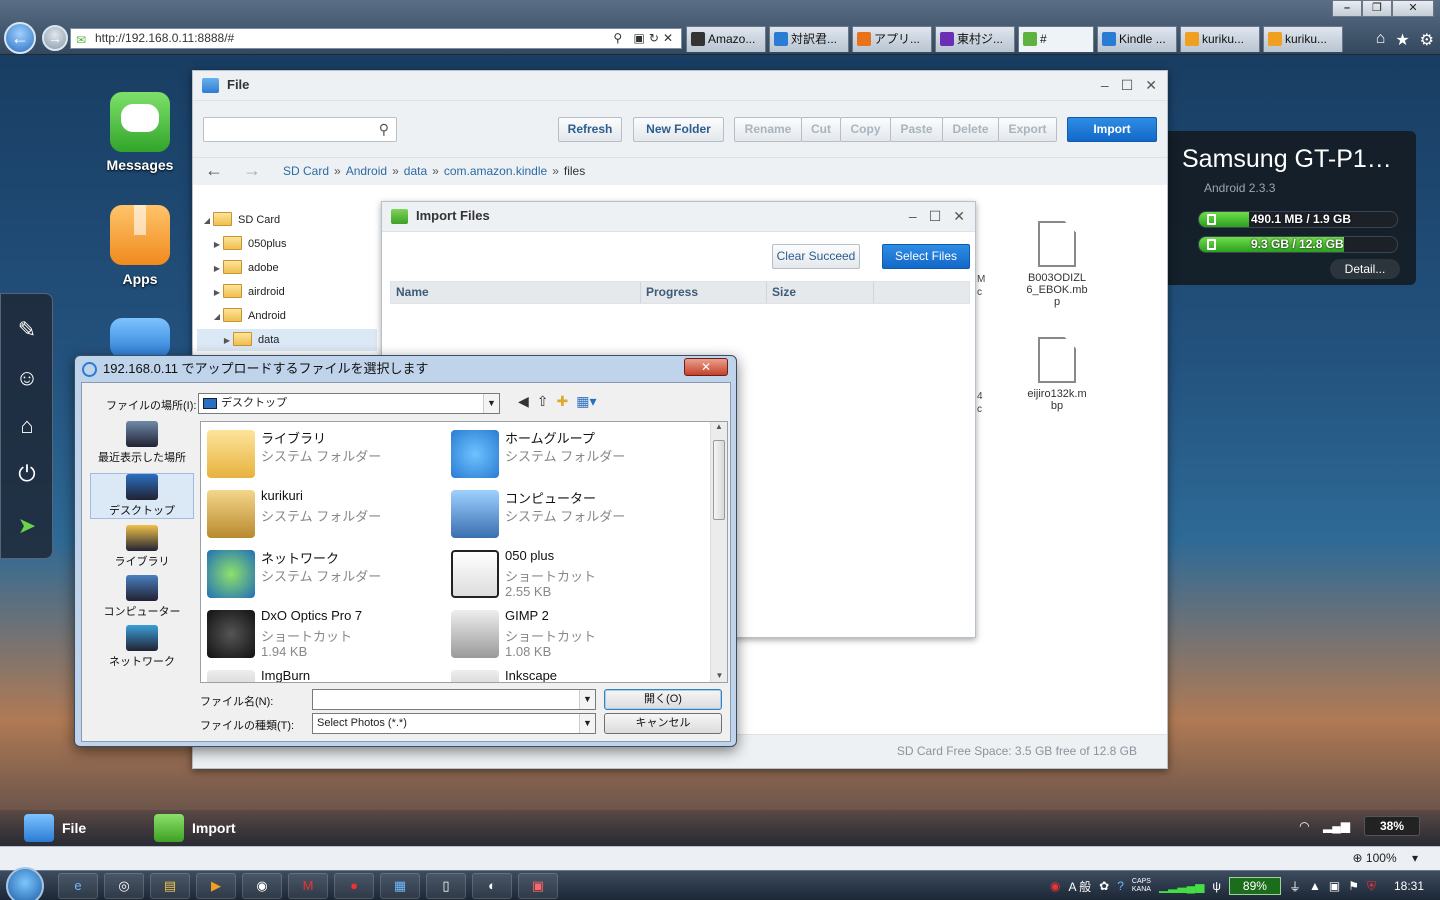 The width and height of the screenshot is (1440, 900). Describe the element at coordinates (1057, 264) in the screenshot. I see `file-item: B003ODIZL6_EBOK.mbp` at that location.